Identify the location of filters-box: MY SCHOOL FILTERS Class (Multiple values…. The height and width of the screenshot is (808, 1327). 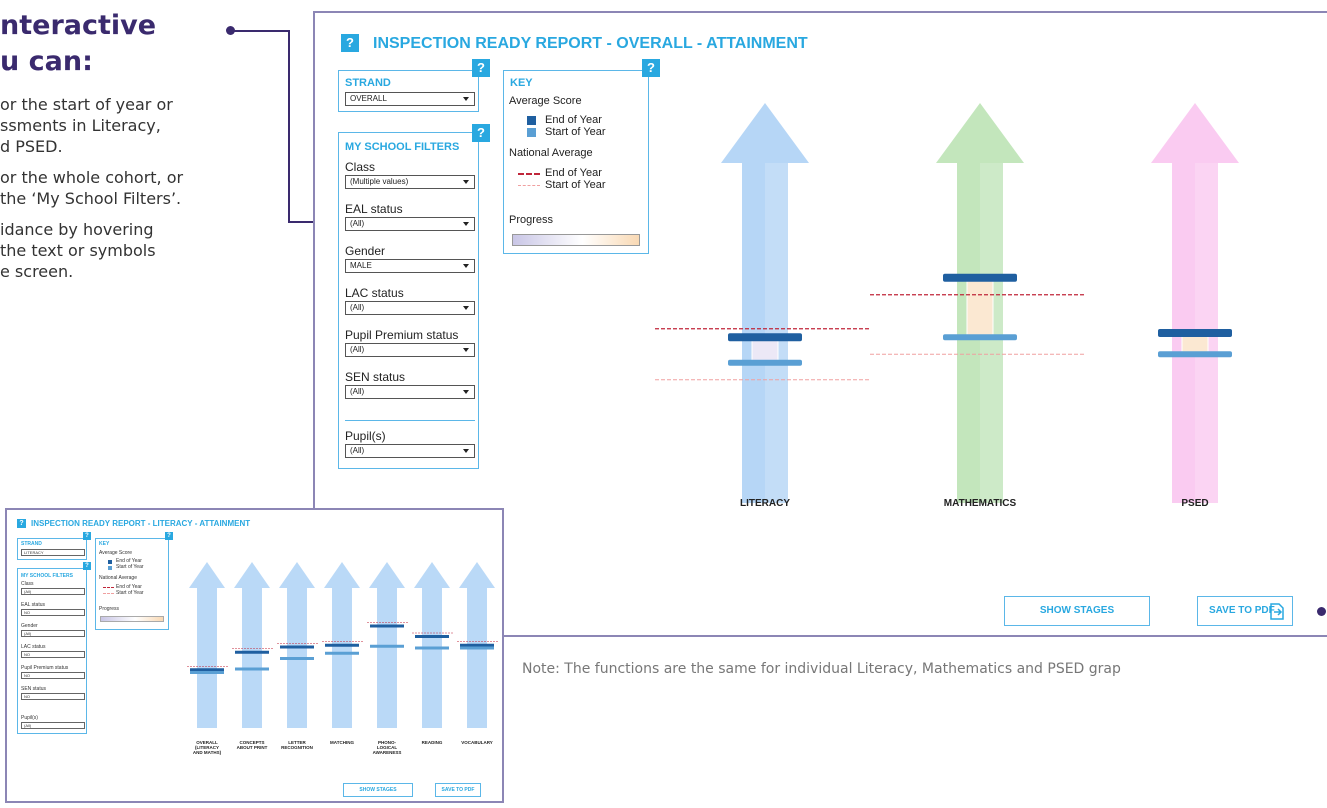
(408, 300).